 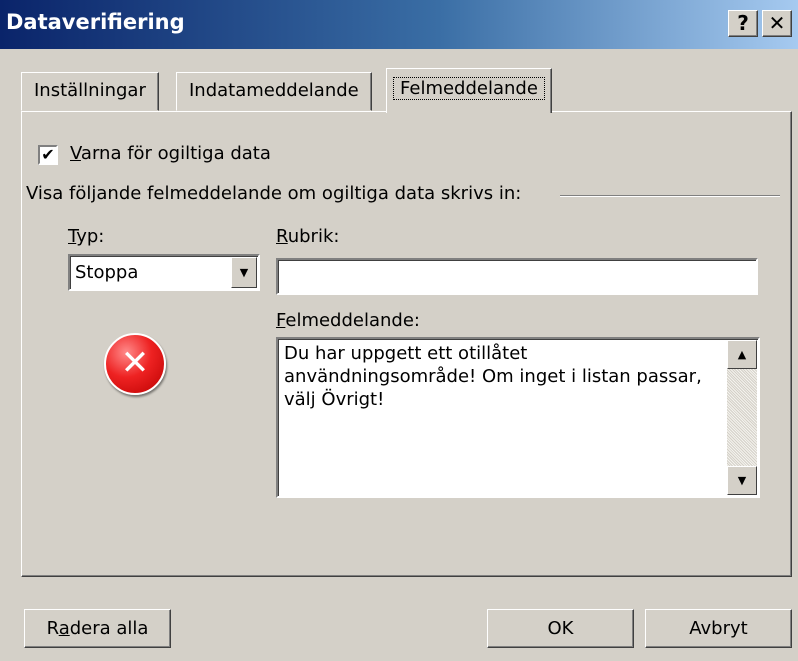 What do you see at coordinates (170, 153) in the screenshot?
I see `warn-invalid-data-label: Varna för ogiltiga data` at bounding box center [170, 153].